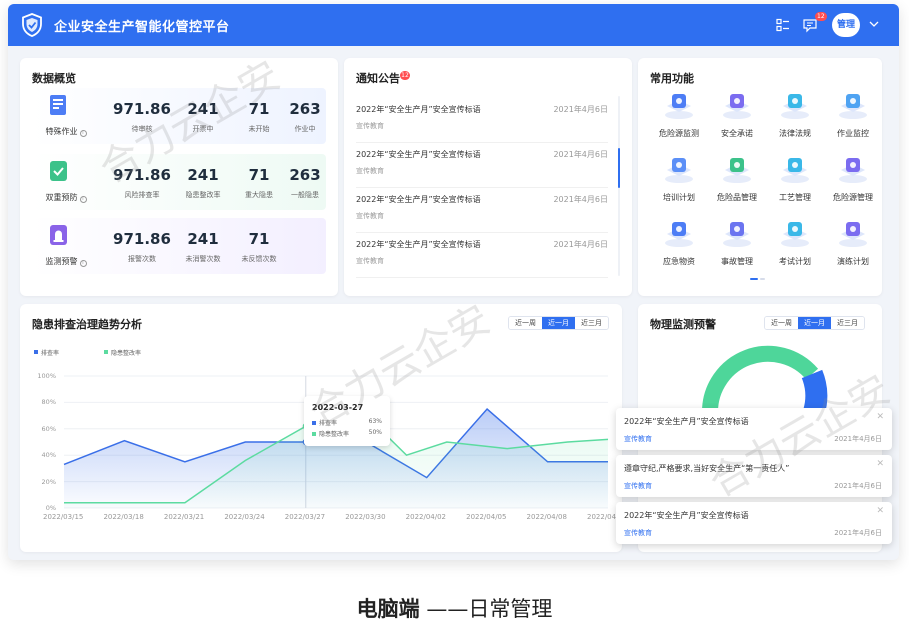 The image size is (909, 631). I want to click on law-icon, so click(795, 106).